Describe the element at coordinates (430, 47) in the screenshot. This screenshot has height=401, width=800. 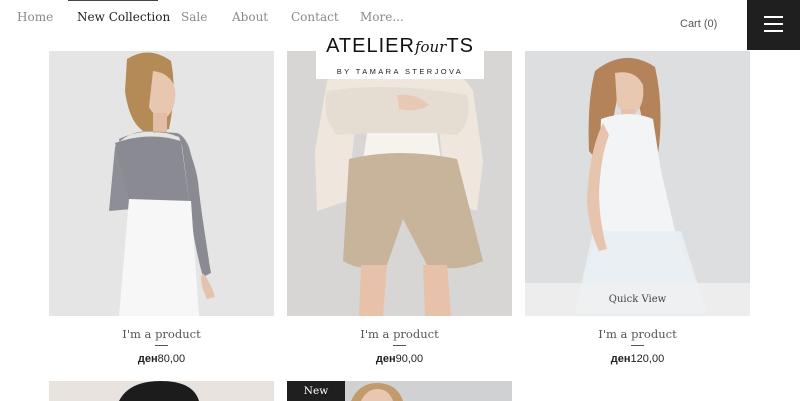
I see `logo-word-script: four` at that location.